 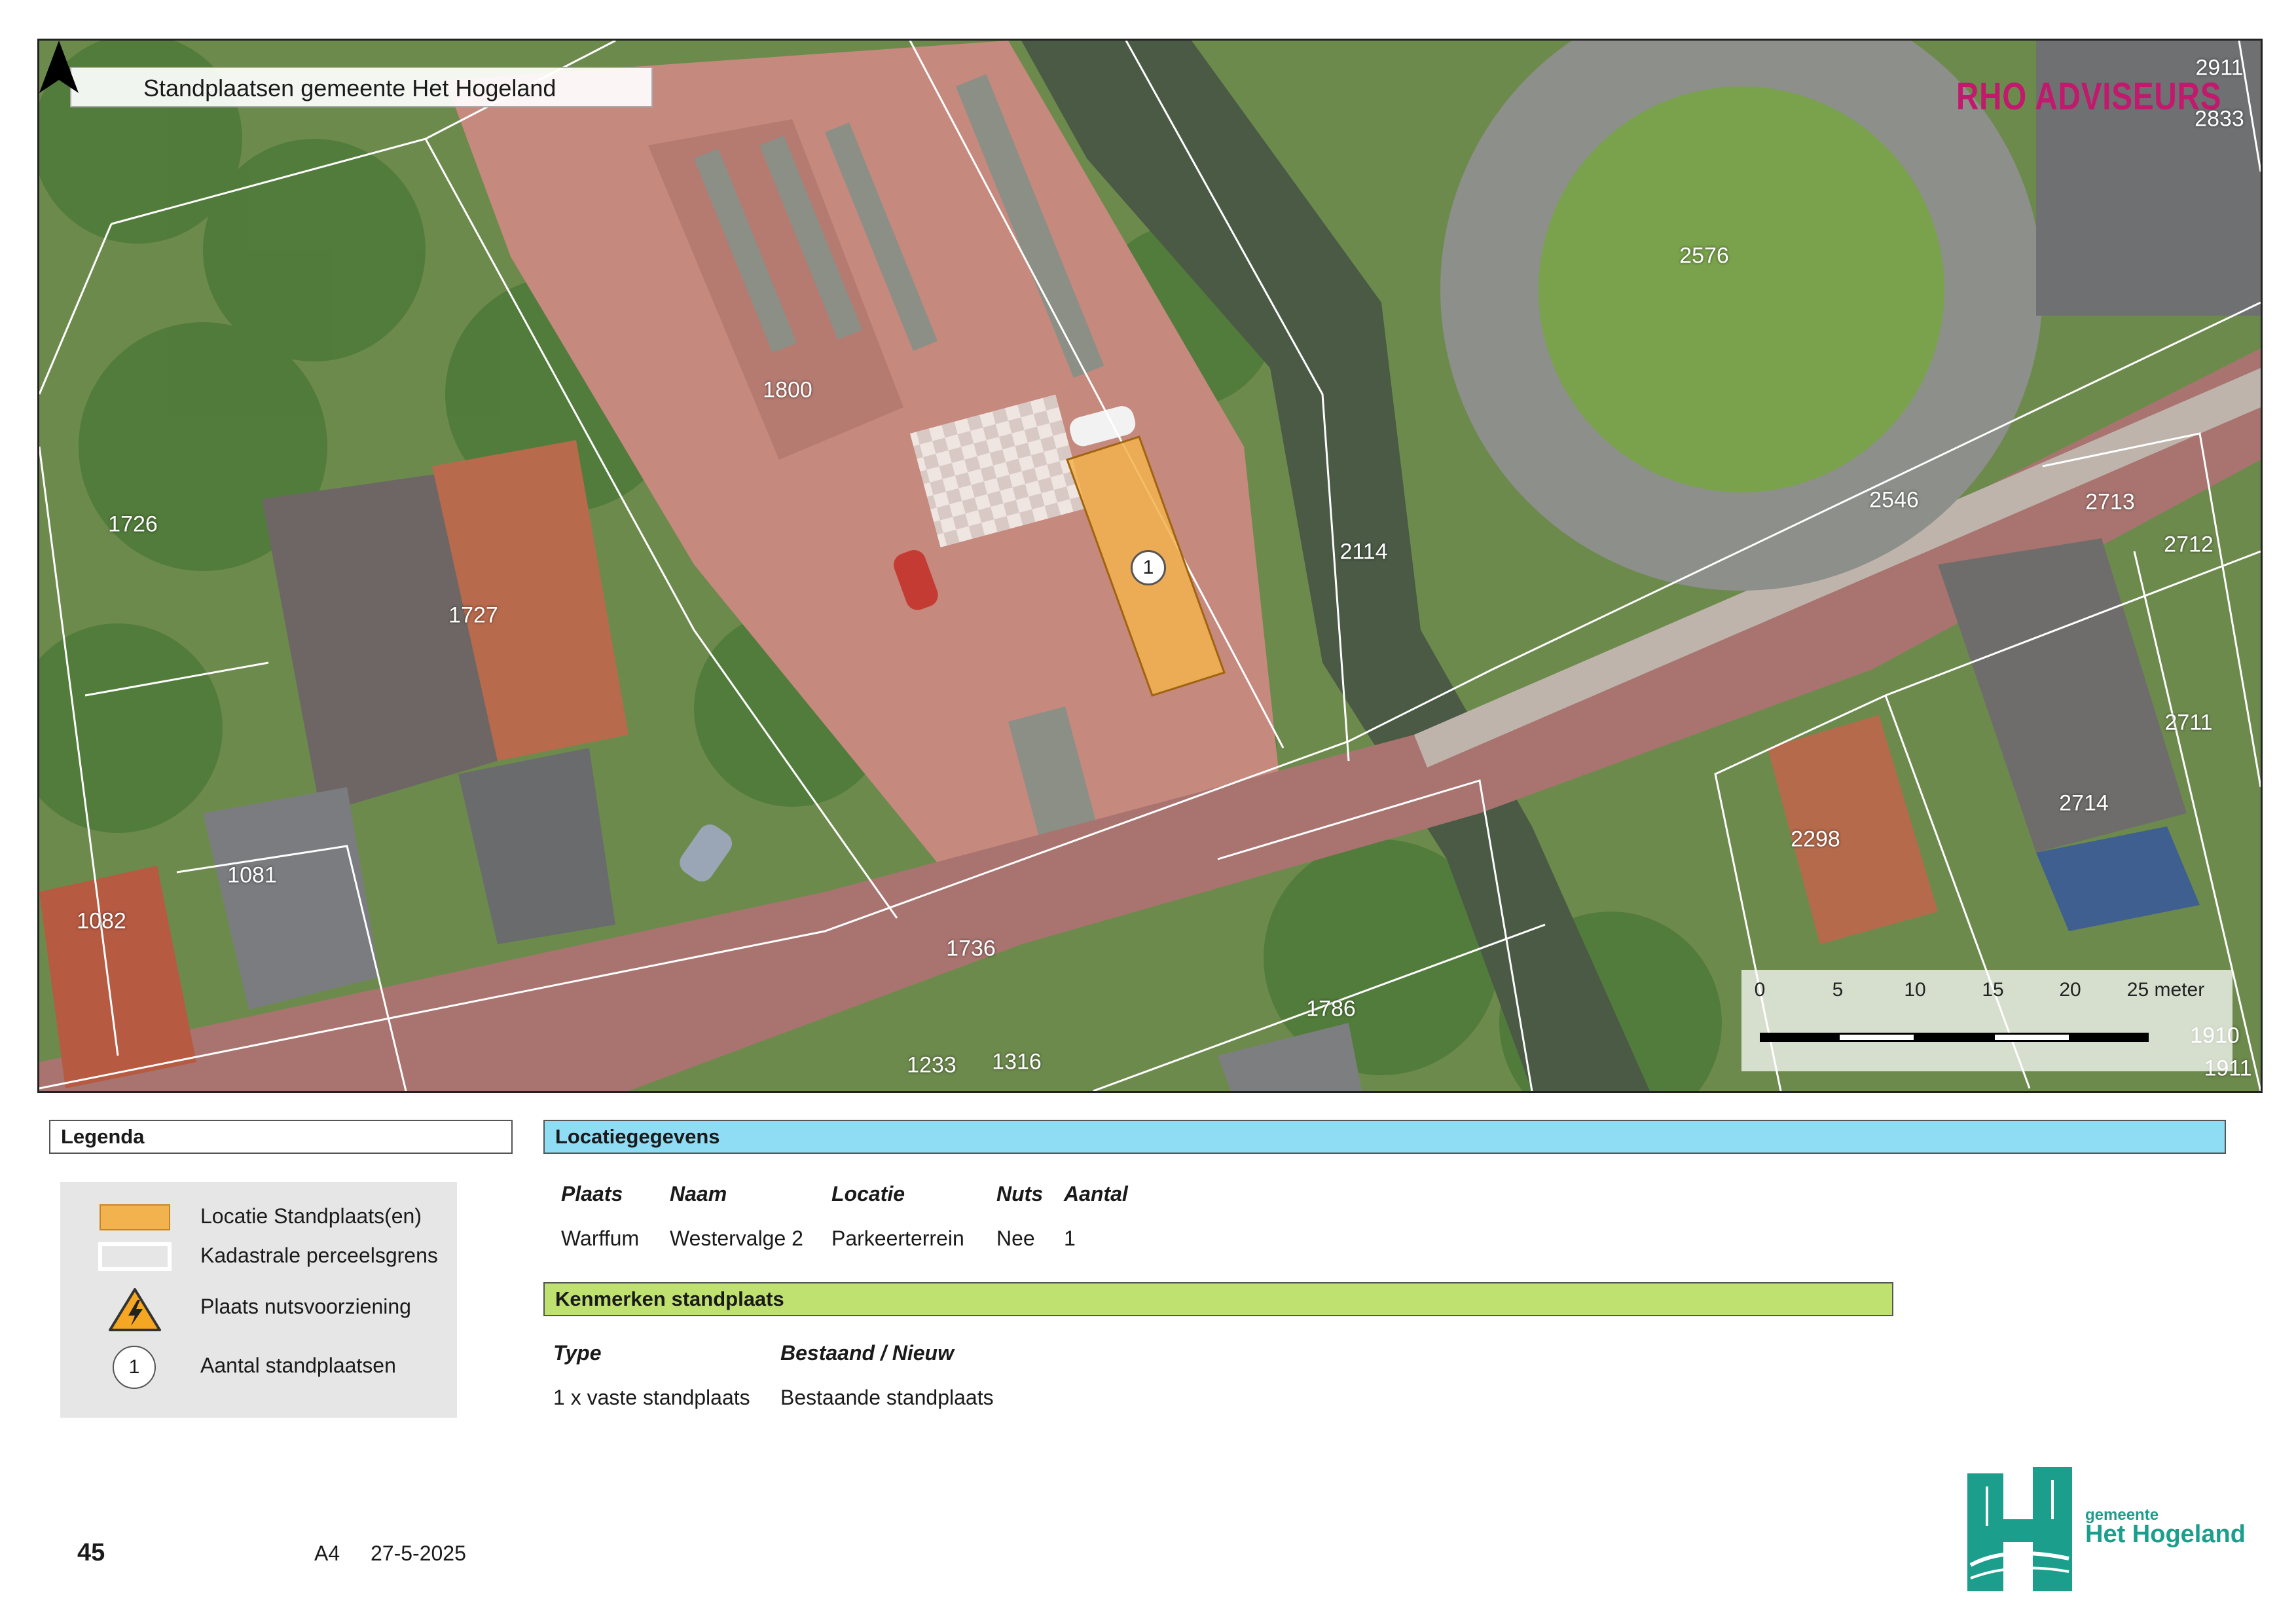 I want to click on scale-bar: 0 5 10 15 20 25 meter, so click(x=1986, y=1020).